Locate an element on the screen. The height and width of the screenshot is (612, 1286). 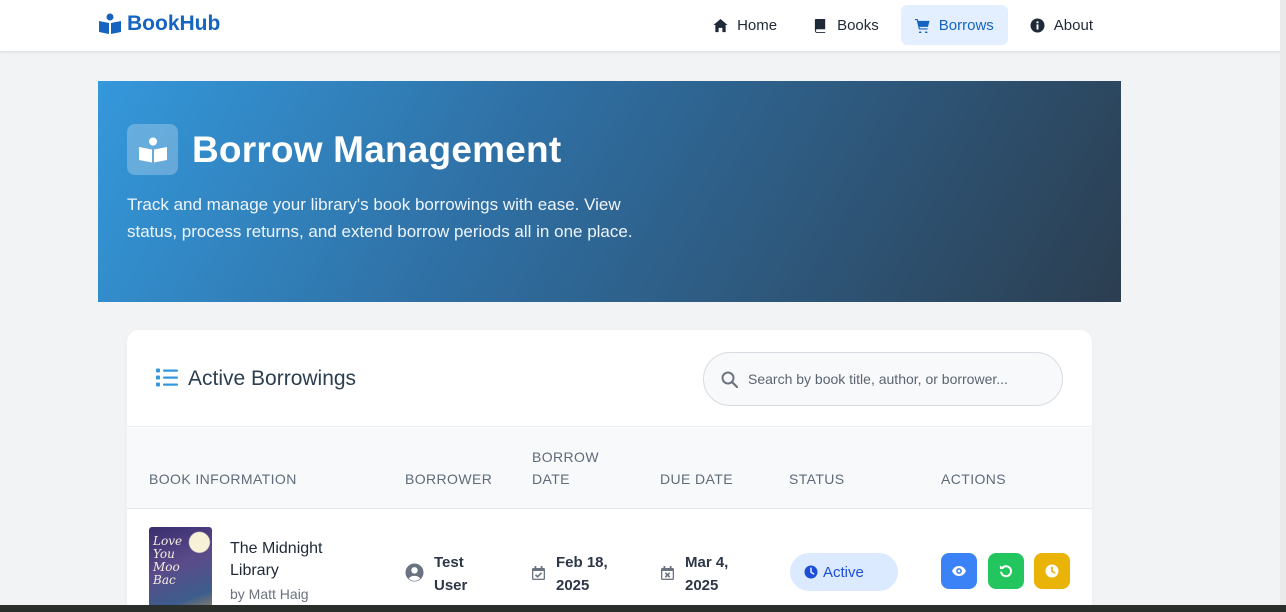
column-header-book: Book Information is located at coordinates (223, 479).